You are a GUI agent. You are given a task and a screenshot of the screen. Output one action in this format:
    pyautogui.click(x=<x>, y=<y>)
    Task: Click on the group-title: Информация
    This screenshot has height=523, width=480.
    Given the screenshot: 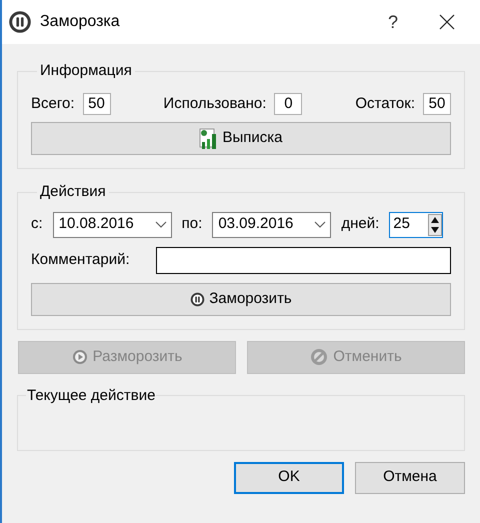 What is the action you would take?
    pyautogui.click(x=86, y=71)
    